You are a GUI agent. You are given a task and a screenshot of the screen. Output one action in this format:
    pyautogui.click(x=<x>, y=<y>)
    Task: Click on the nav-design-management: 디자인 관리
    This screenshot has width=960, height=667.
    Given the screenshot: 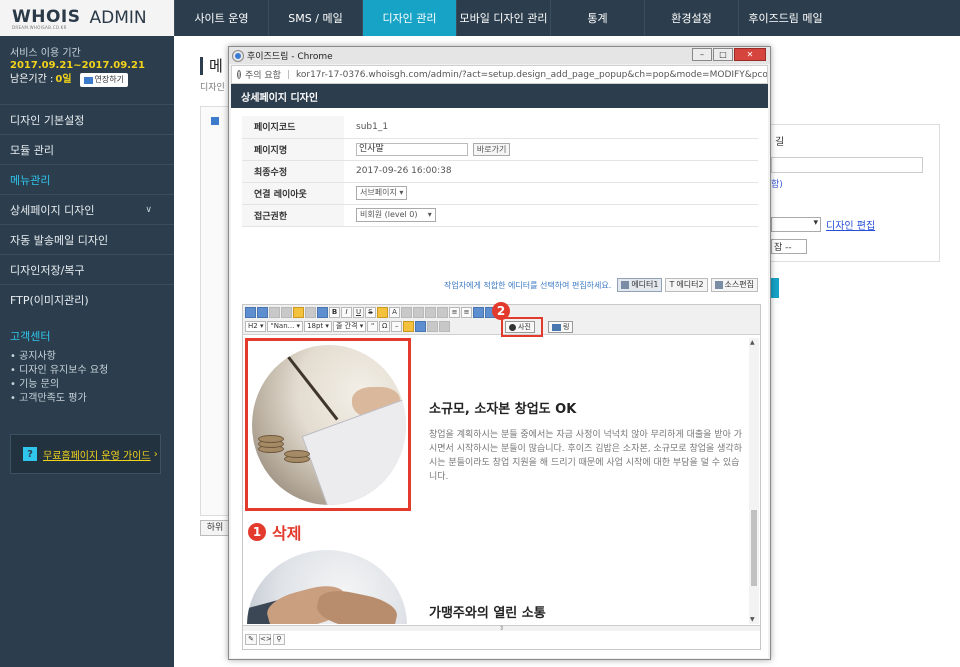 What is the action you would take?
    pyautogui.click(x=409, y=18)
    